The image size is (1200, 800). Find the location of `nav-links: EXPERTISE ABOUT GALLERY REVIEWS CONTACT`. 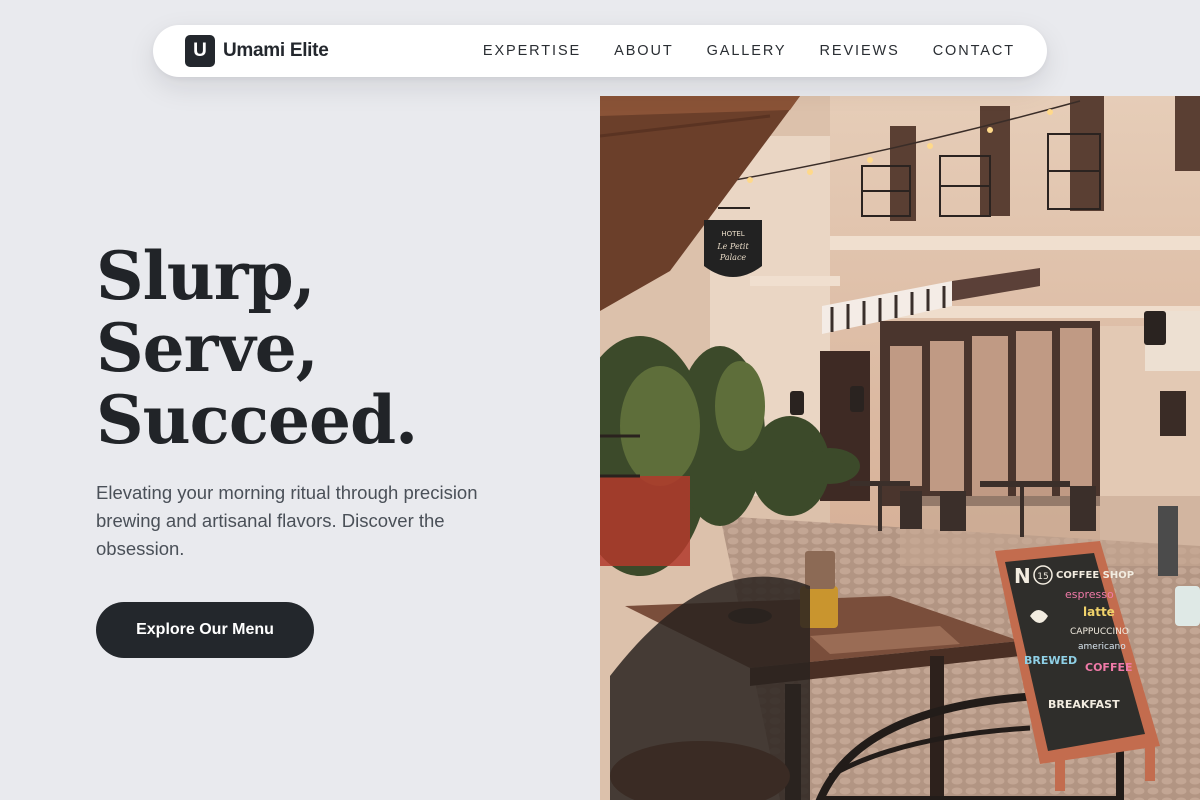

nav-links: EXPERTISE ABOUT GALLERY REVIEWS CONTACT is located at coordinates (749, 51).